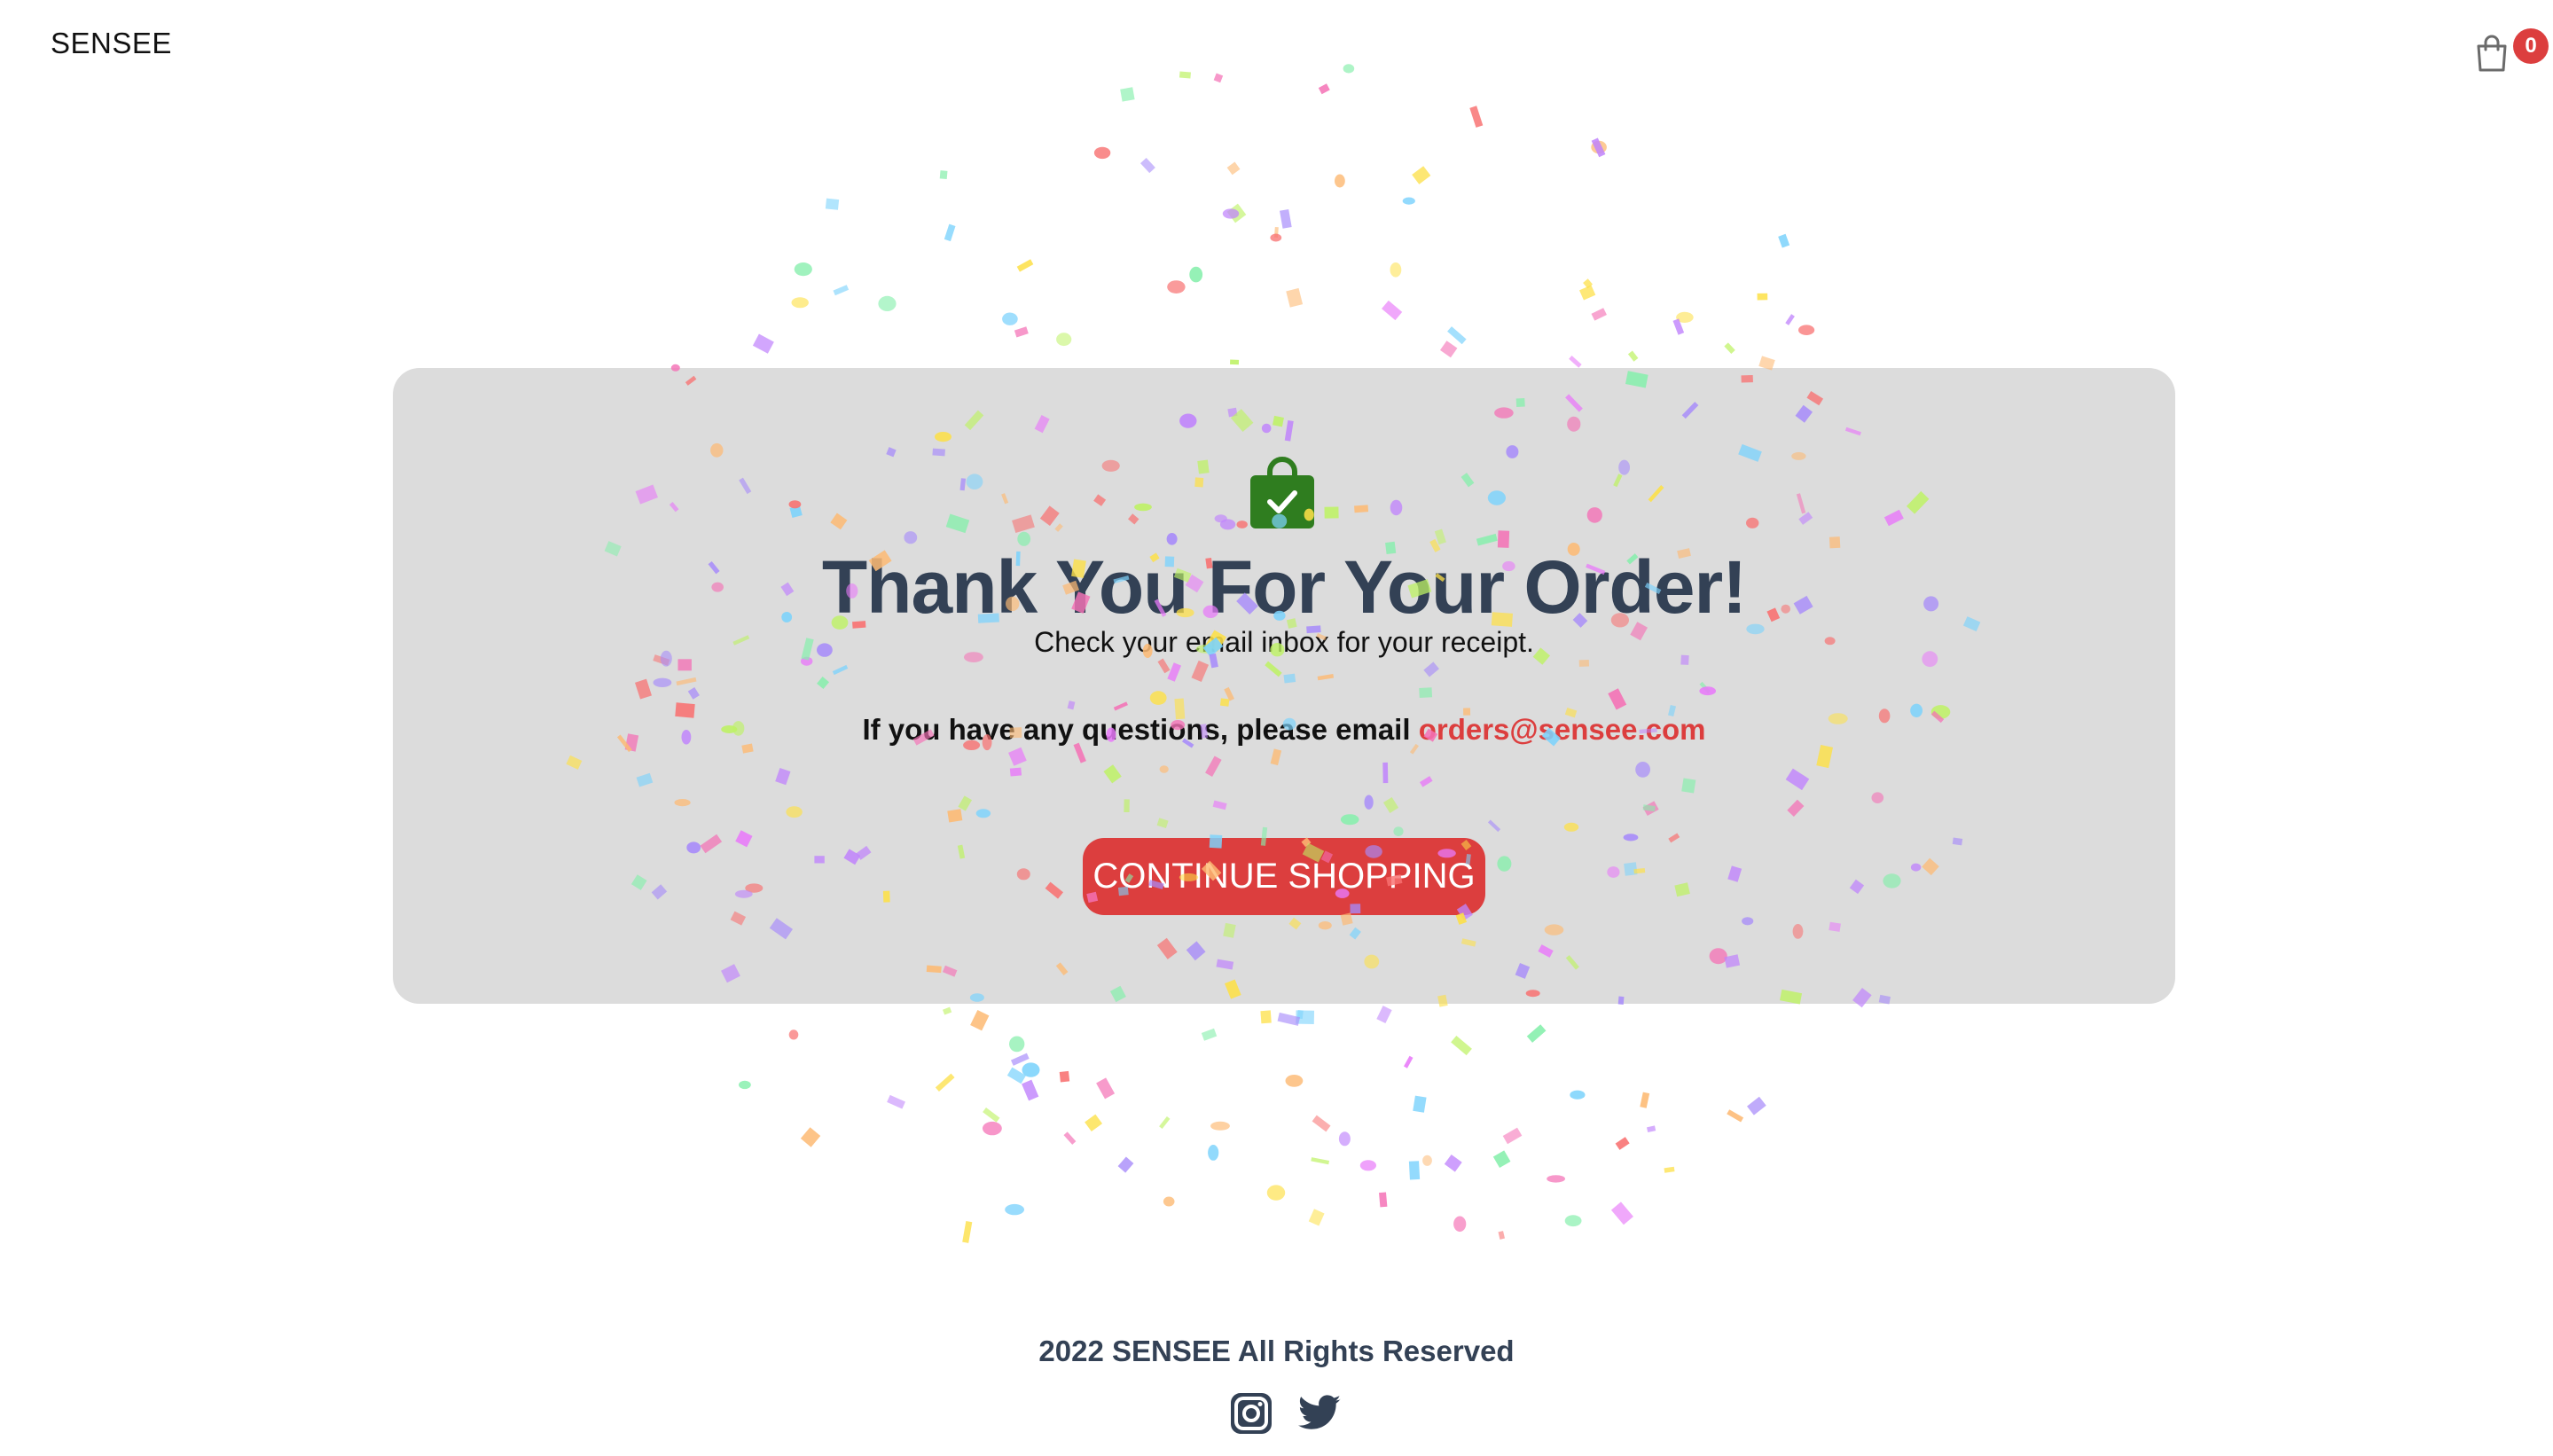 This screenshot has width=2553, height=1456. What do you see at coordinates (1251, 1413) in the screenshot?
I see `instagram-icon` at bounding box center [1251, 1413].